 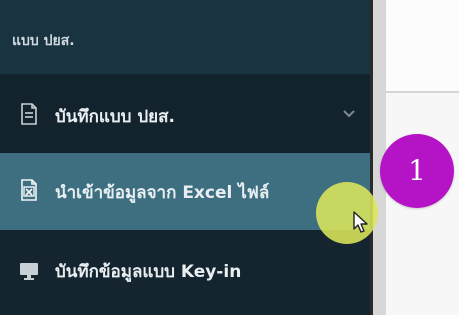 I want to click on document-icon, so click(x=29, y=114).